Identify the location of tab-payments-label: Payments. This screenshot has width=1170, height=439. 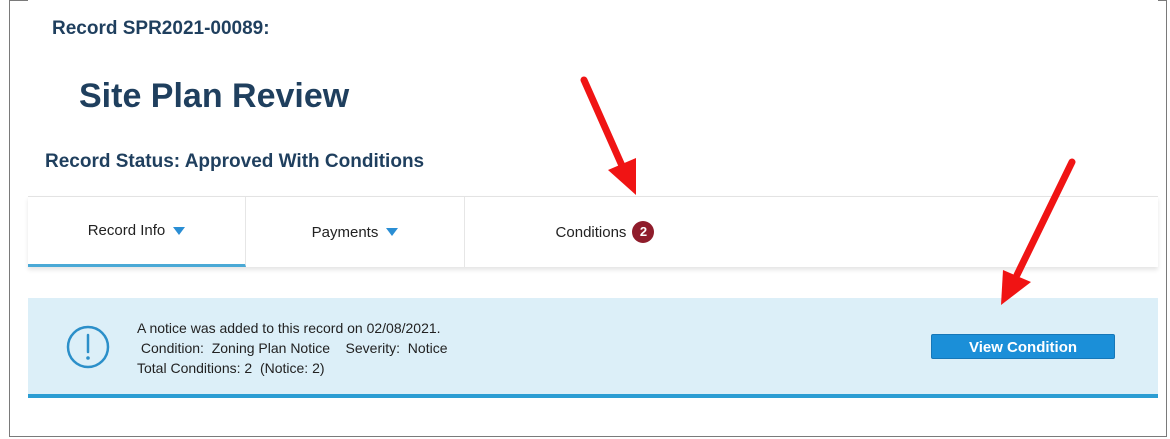
(345, 232).